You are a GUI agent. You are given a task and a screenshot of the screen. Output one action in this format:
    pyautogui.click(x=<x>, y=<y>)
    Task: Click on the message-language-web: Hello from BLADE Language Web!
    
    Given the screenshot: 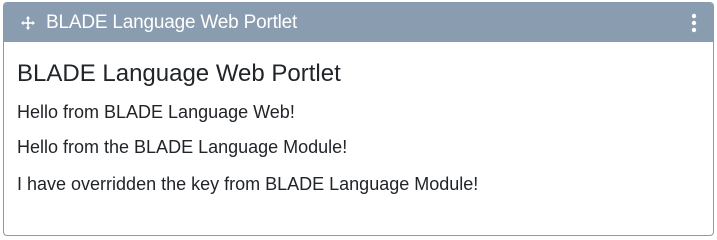 What is the action you would take?
    pyautogui.click(x=156, y=112)
    